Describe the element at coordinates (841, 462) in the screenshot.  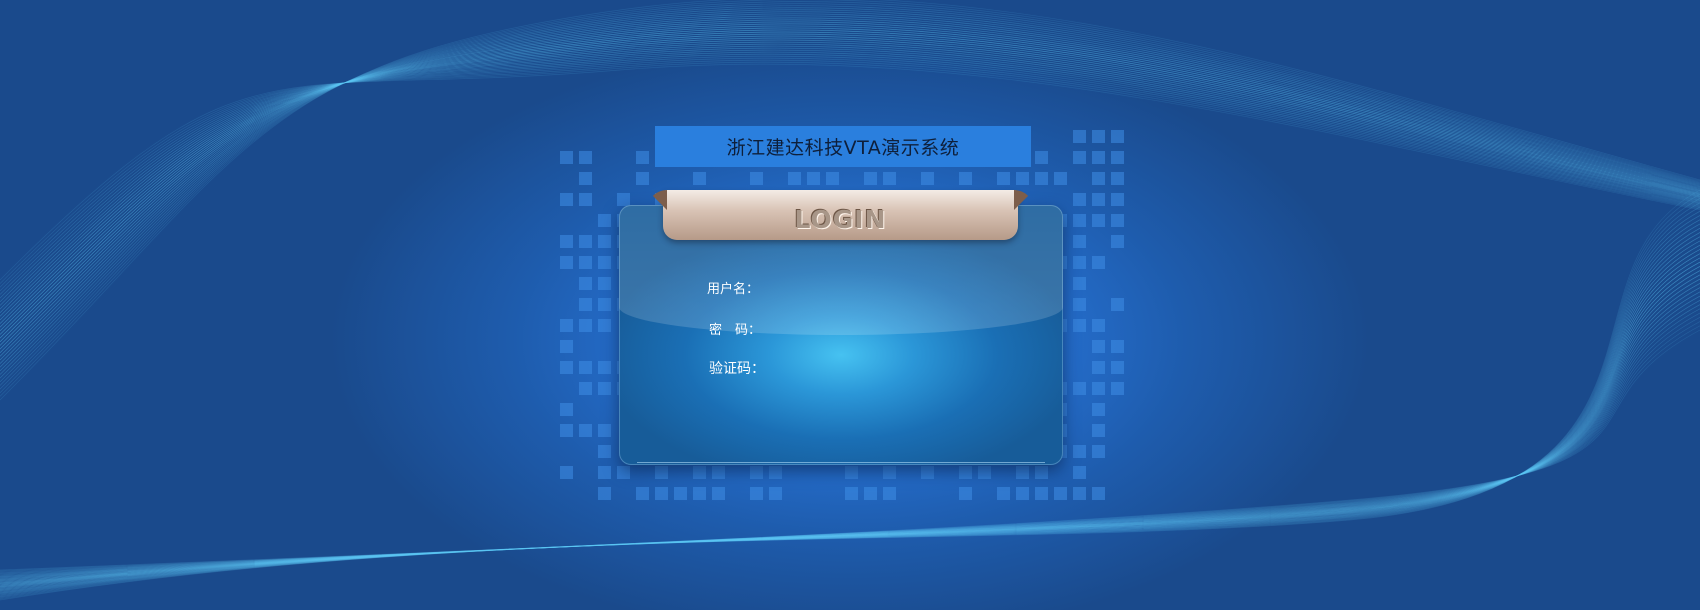
I see `card-bottom-edge` at that location.